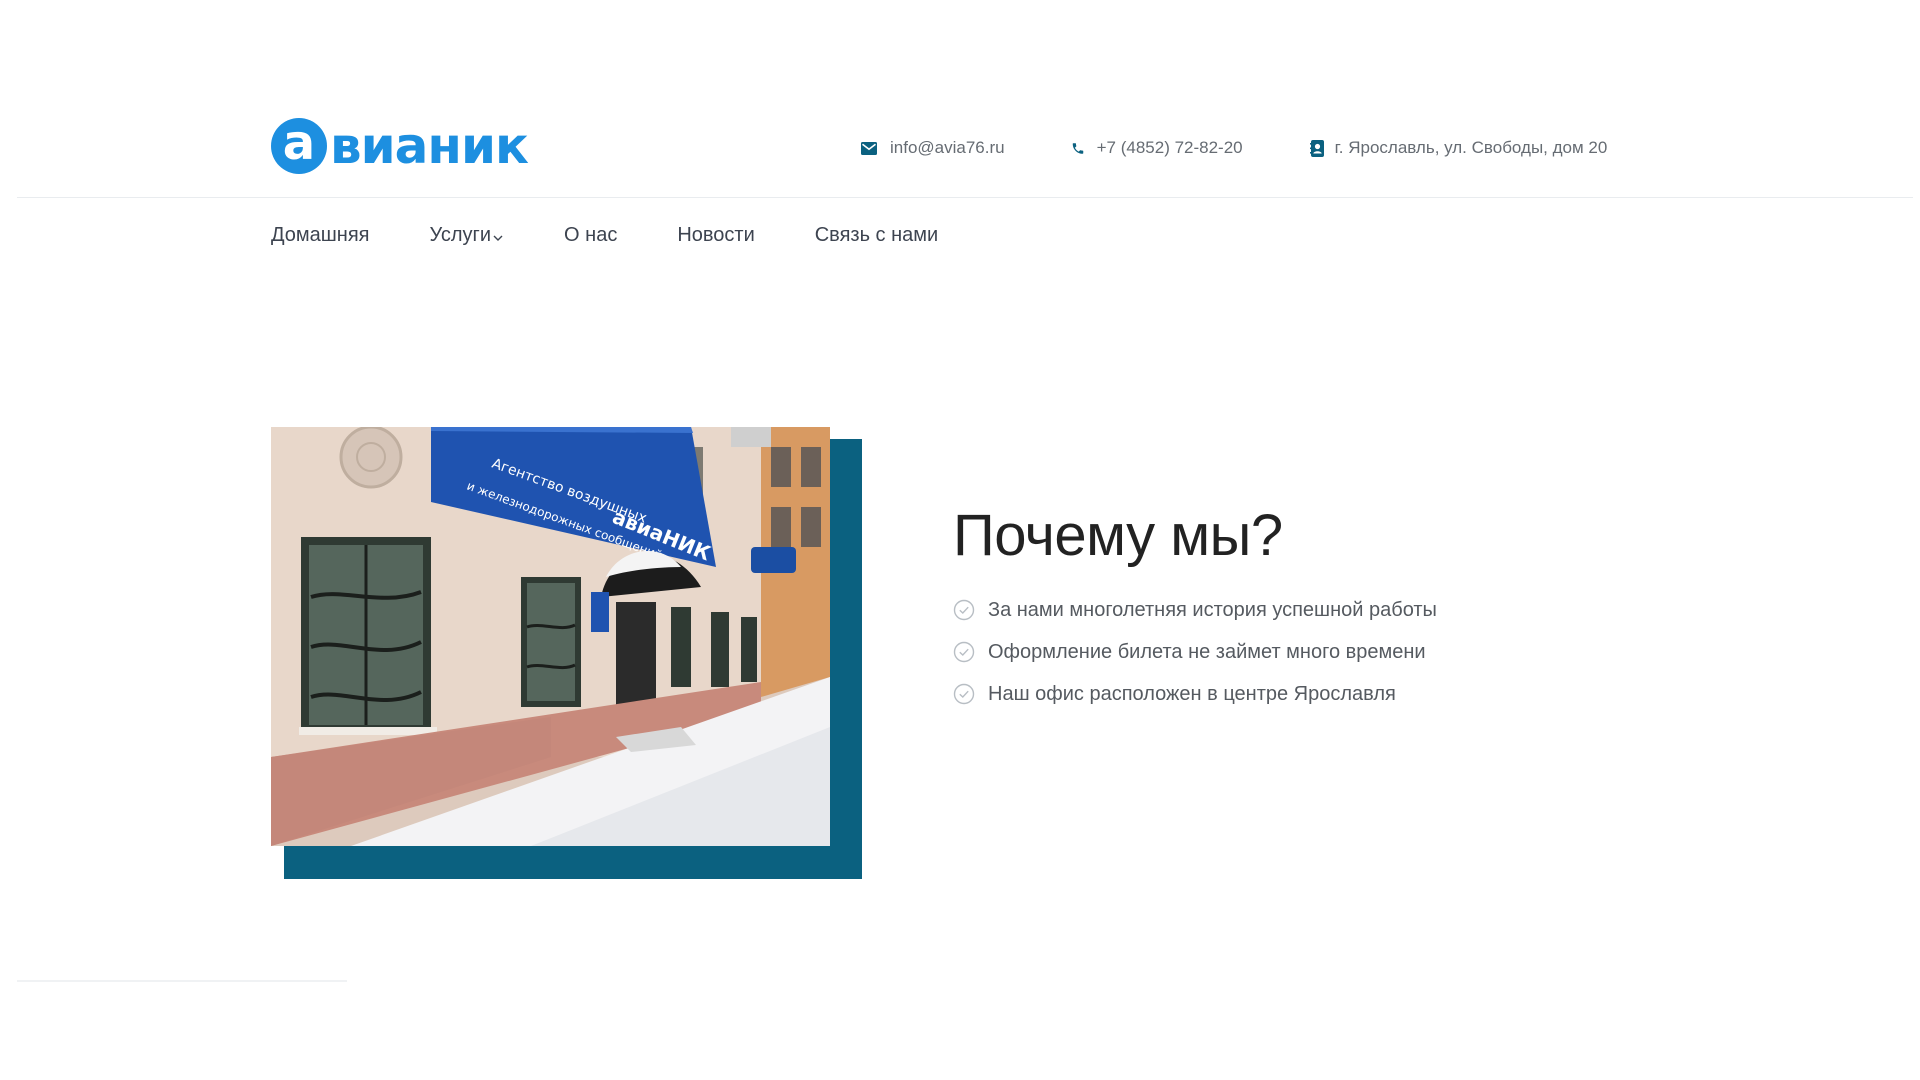 The height and width of the screenshot is (1080, 1920). What do you see at coordinates (429, 146) in the screenshot?
I see `logo-wordmark: вианик` at bounding box center [429, 146].